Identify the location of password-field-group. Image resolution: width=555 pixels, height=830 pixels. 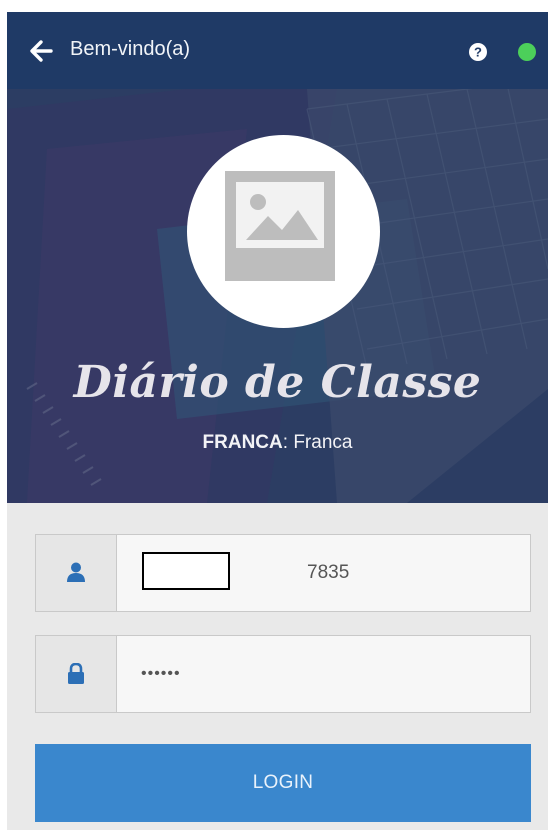
(283, 674).